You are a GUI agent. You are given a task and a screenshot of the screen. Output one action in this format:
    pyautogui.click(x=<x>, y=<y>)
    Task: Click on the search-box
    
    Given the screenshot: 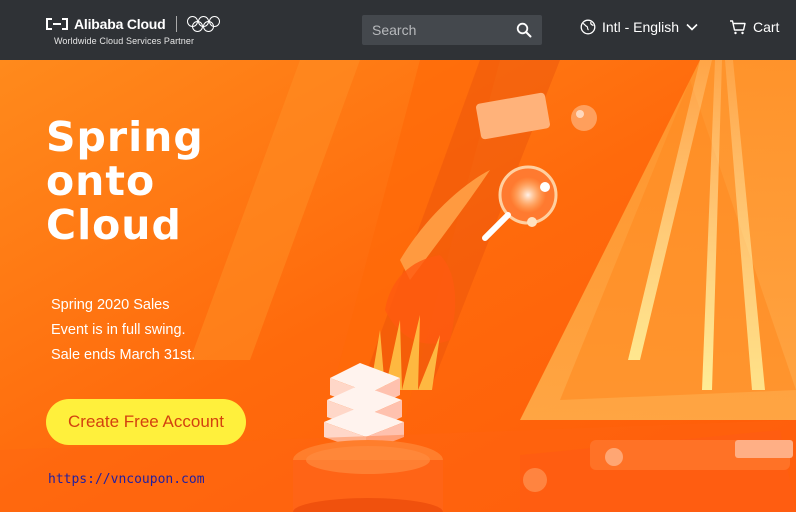 What is the action you would take?
    pyautogui.click(x=452, y=30)
    